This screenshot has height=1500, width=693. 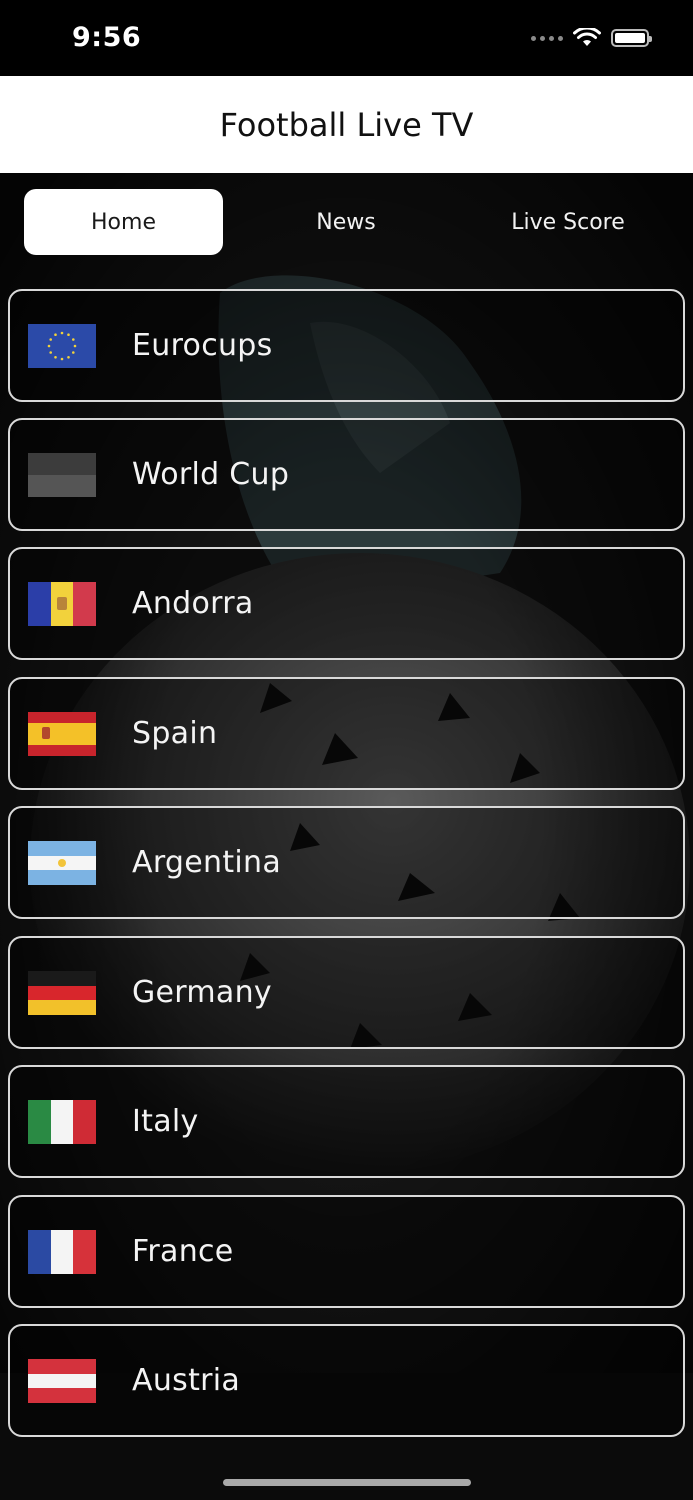 I want to click on list-item-label: Austria, so click(x=186, y=1380).